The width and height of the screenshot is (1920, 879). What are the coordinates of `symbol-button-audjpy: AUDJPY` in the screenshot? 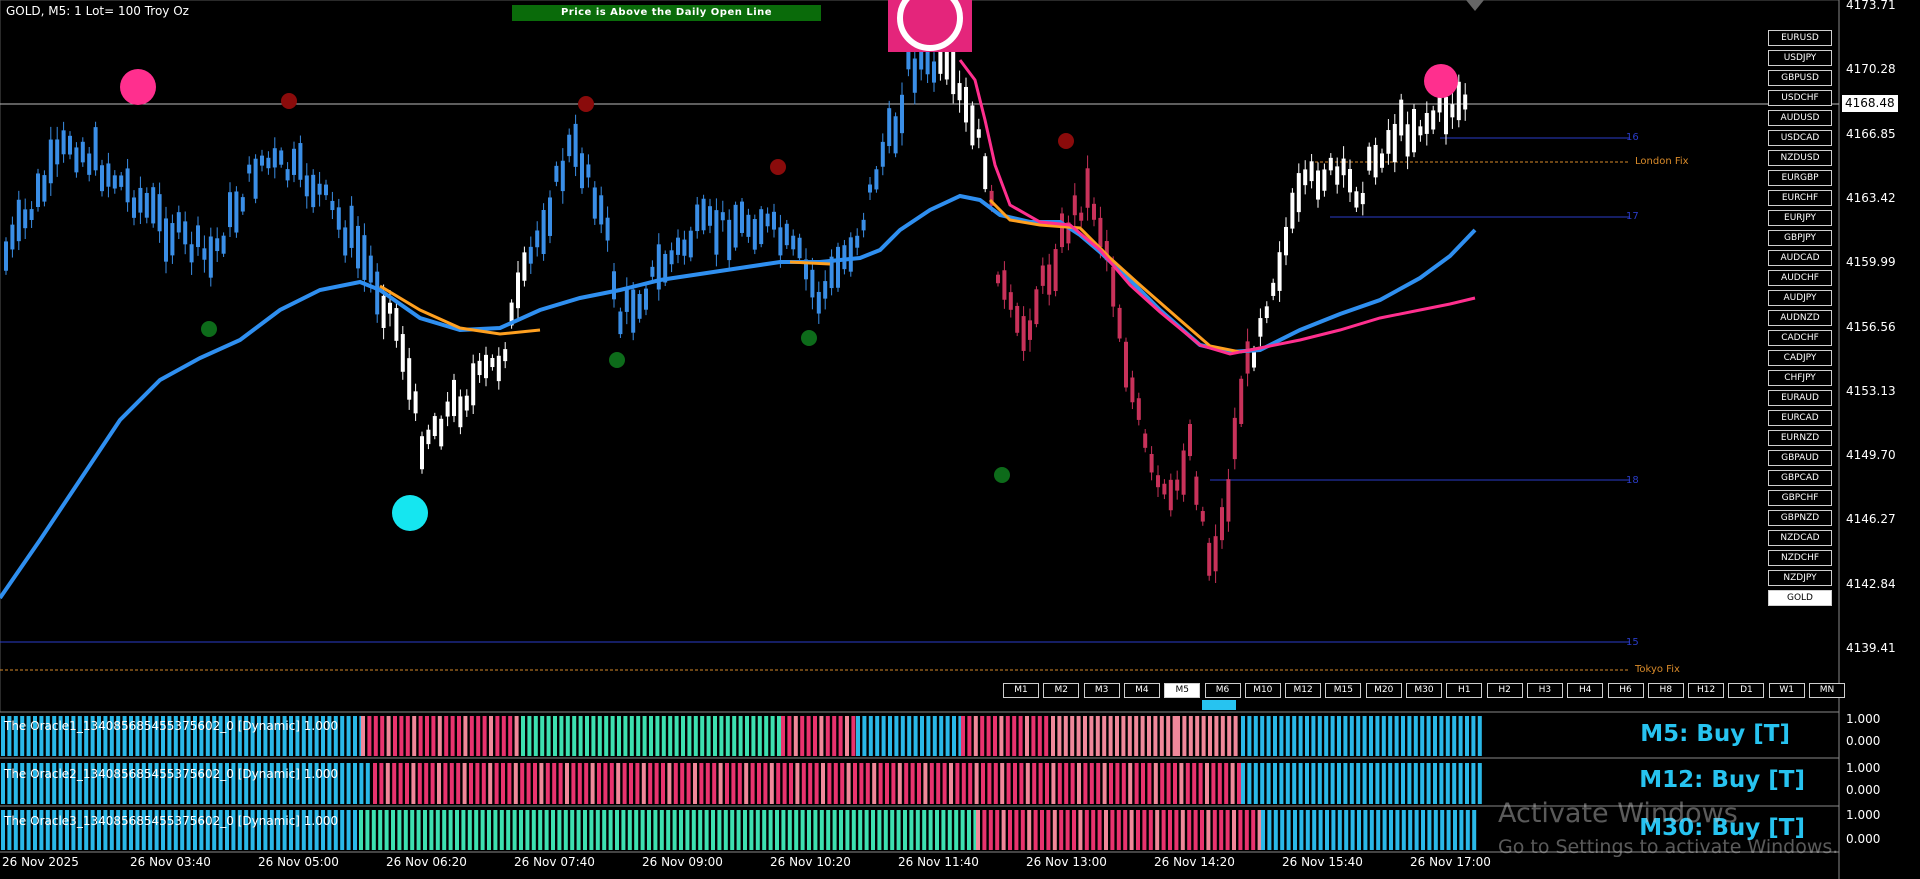 It's located at (1800, 298).